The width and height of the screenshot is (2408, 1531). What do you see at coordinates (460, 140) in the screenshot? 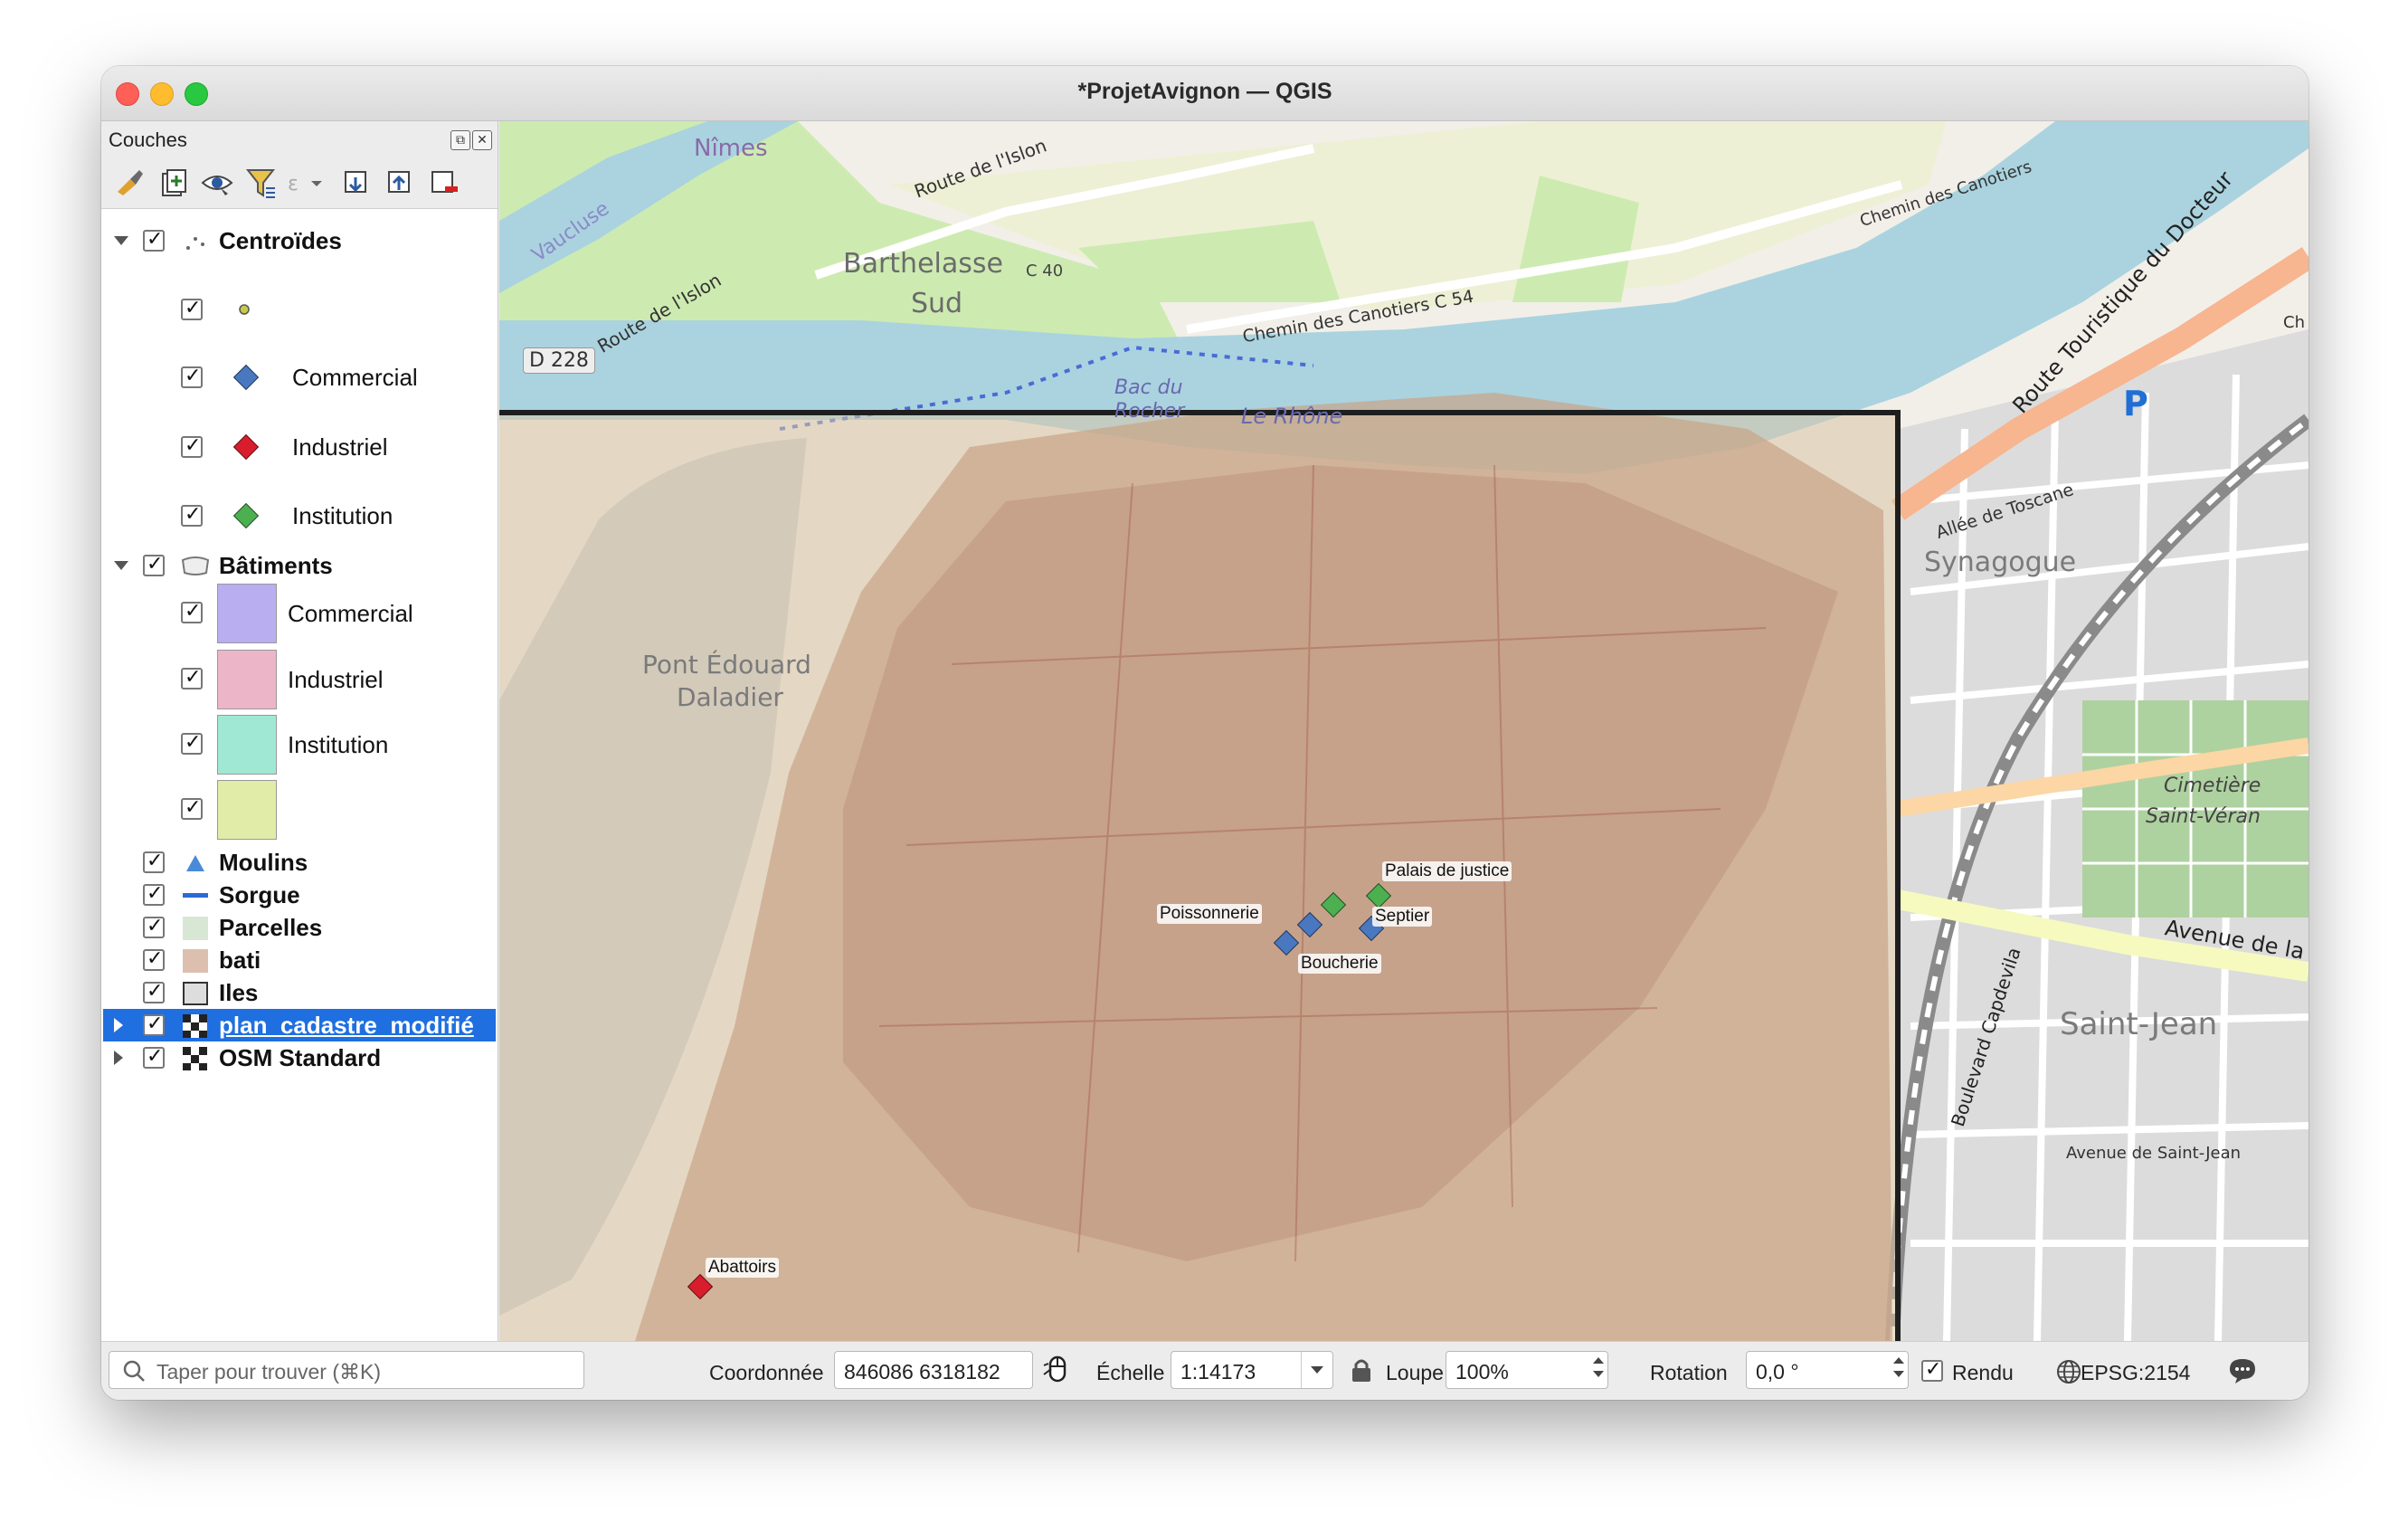
I see `float-panel-icon: ⧉` at bounding box center [460, 140].